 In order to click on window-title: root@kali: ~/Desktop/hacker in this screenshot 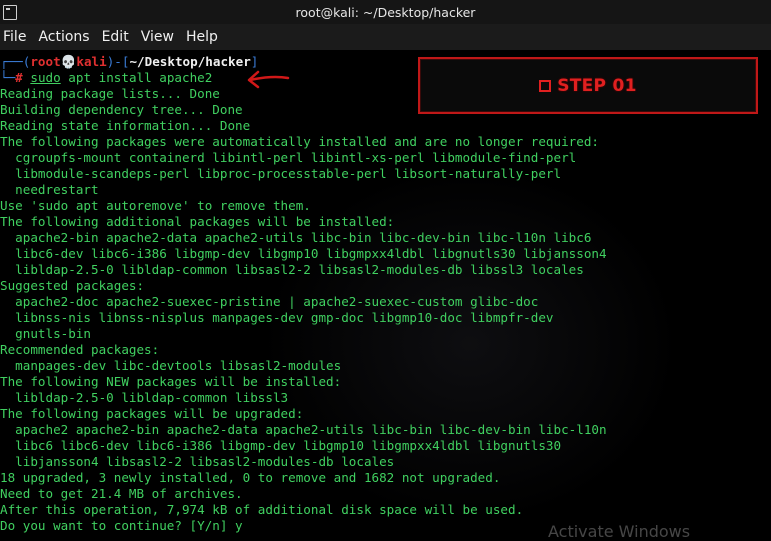, I will do `click(385, 12)`.